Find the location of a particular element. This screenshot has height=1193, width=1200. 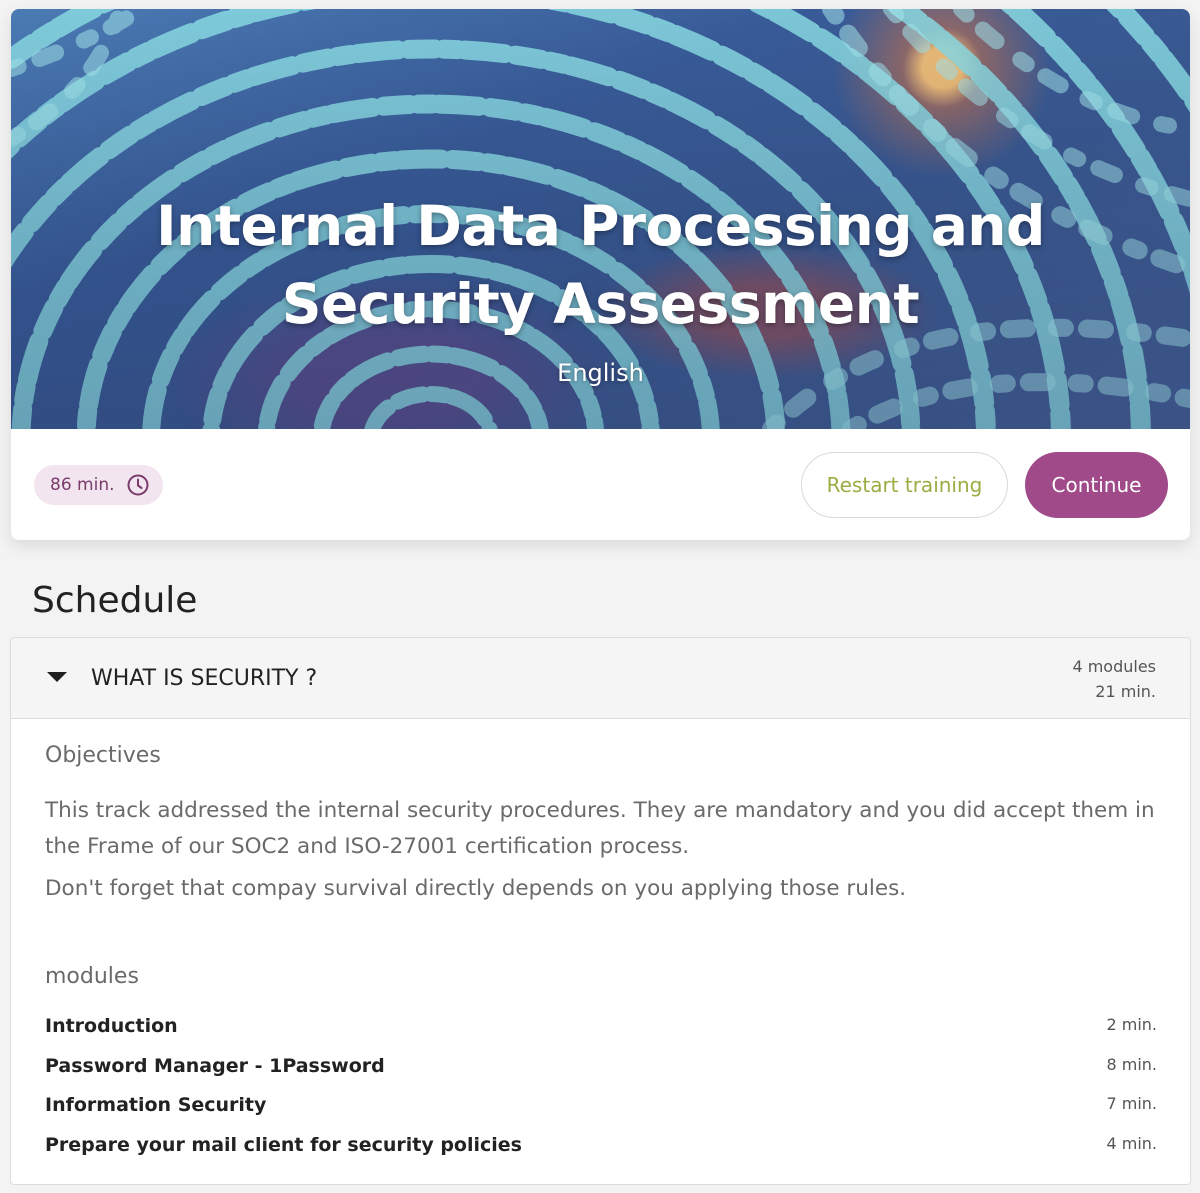

module-duration: 7 min. is located at coordinates (1131, 1104).